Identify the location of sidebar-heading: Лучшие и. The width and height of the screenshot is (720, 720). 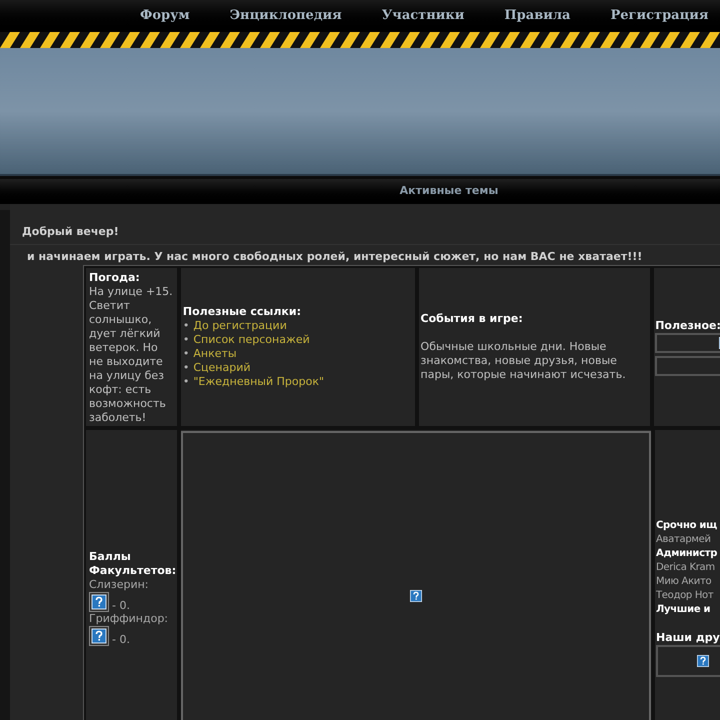
(684, 610).